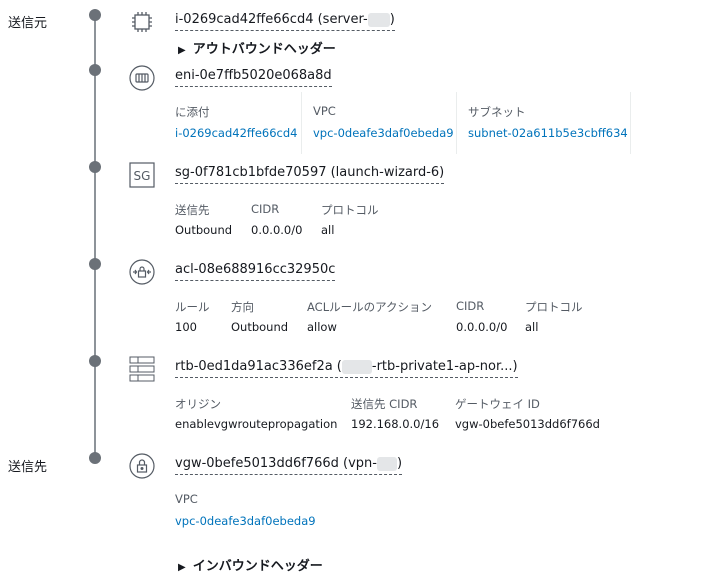 This screenshot has width=720, height=574. Describe the element at coordinates (548, 133) in the screenshot. I see `eni-subnet-link: subnet-02a611b5e3cbff634` at that location.